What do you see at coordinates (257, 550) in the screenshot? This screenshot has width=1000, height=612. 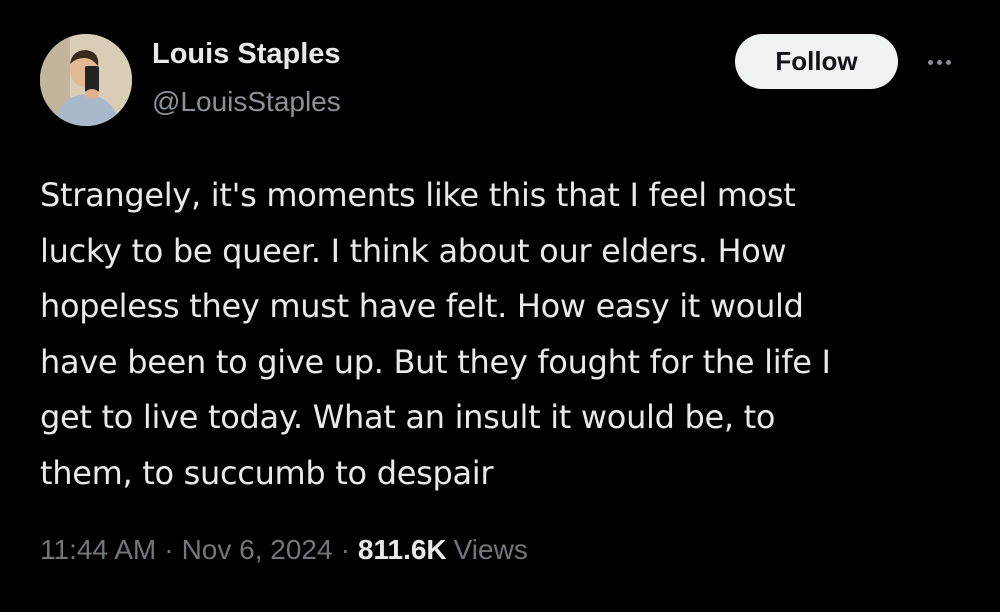 I see `tweet-date: Nov 6, 2024` at bounding box center [257, 550].